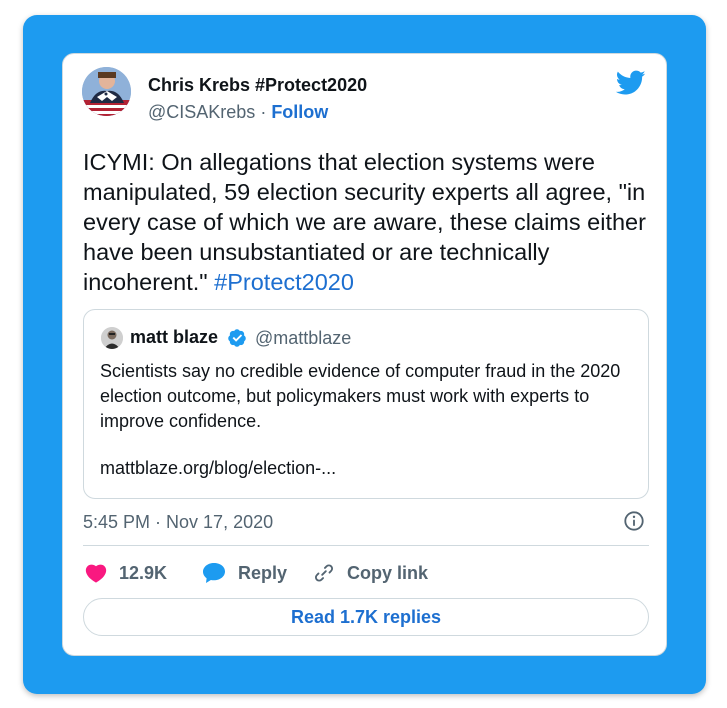 This screenshot has height=708, width=727. What do you see at coordinates (96, 573) in the screenshot?
I see `heart-icon` at bounding box center [96, 573].